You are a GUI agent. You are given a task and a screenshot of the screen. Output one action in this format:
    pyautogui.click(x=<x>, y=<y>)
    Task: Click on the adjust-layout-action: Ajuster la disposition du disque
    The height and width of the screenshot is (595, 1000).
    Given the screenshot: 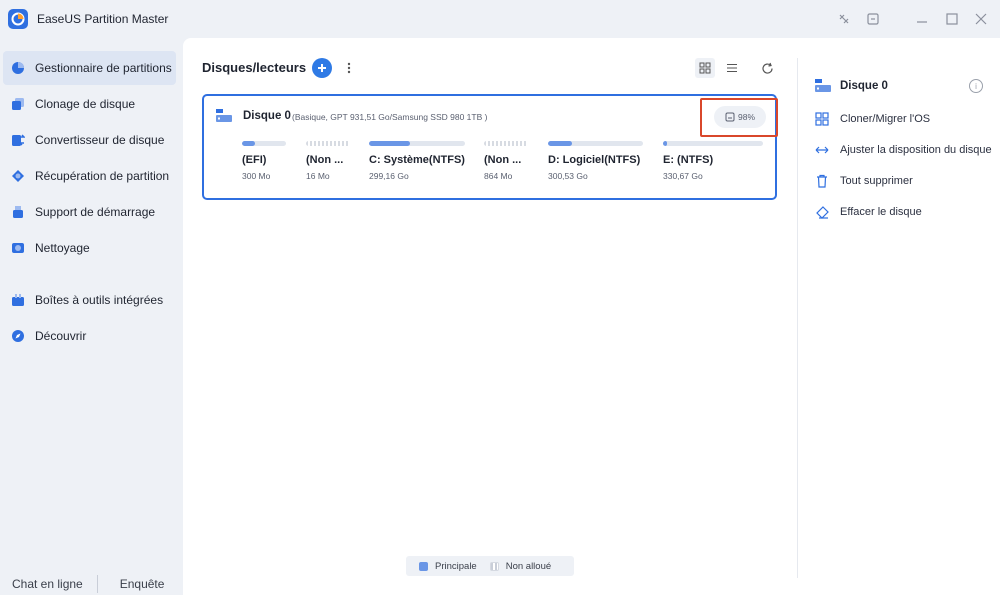 What is the action you would take?
    pyautogui.click(x=904, y=150)
    